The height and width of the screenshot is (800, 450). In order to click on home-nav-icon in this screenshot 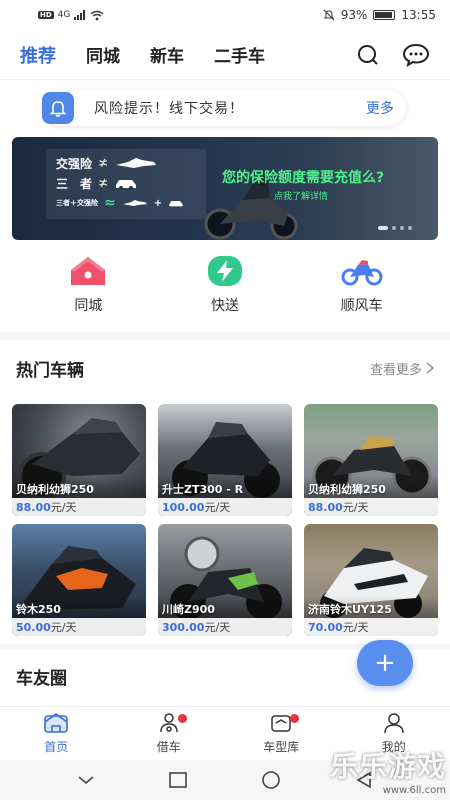, I will do `click(56, 723)`.